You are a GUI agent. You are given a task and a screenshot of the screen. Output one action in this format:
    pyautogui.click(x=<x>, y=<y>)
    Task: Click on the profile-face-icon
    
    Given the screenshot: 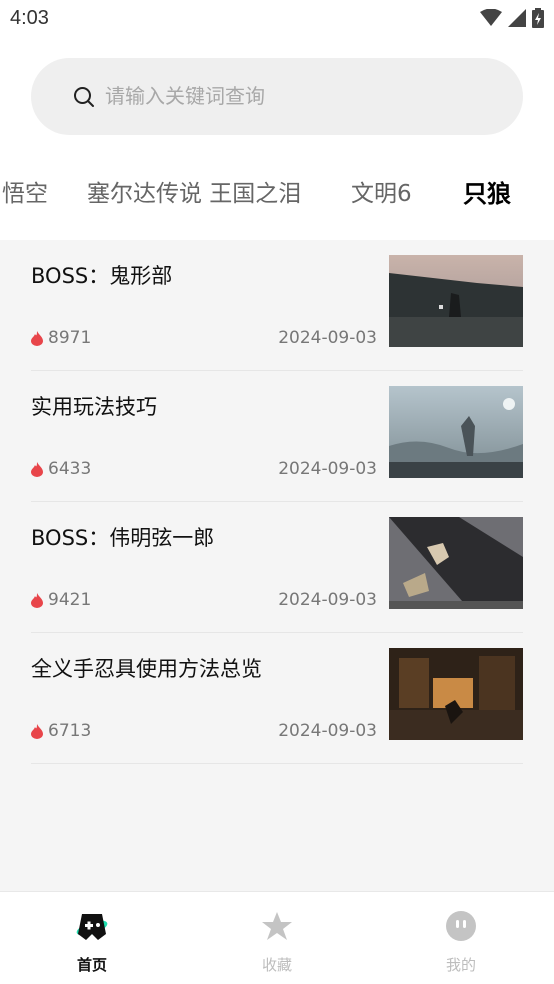 What is the action you would take?
    pyautogui.click(x=461, y=926)
    